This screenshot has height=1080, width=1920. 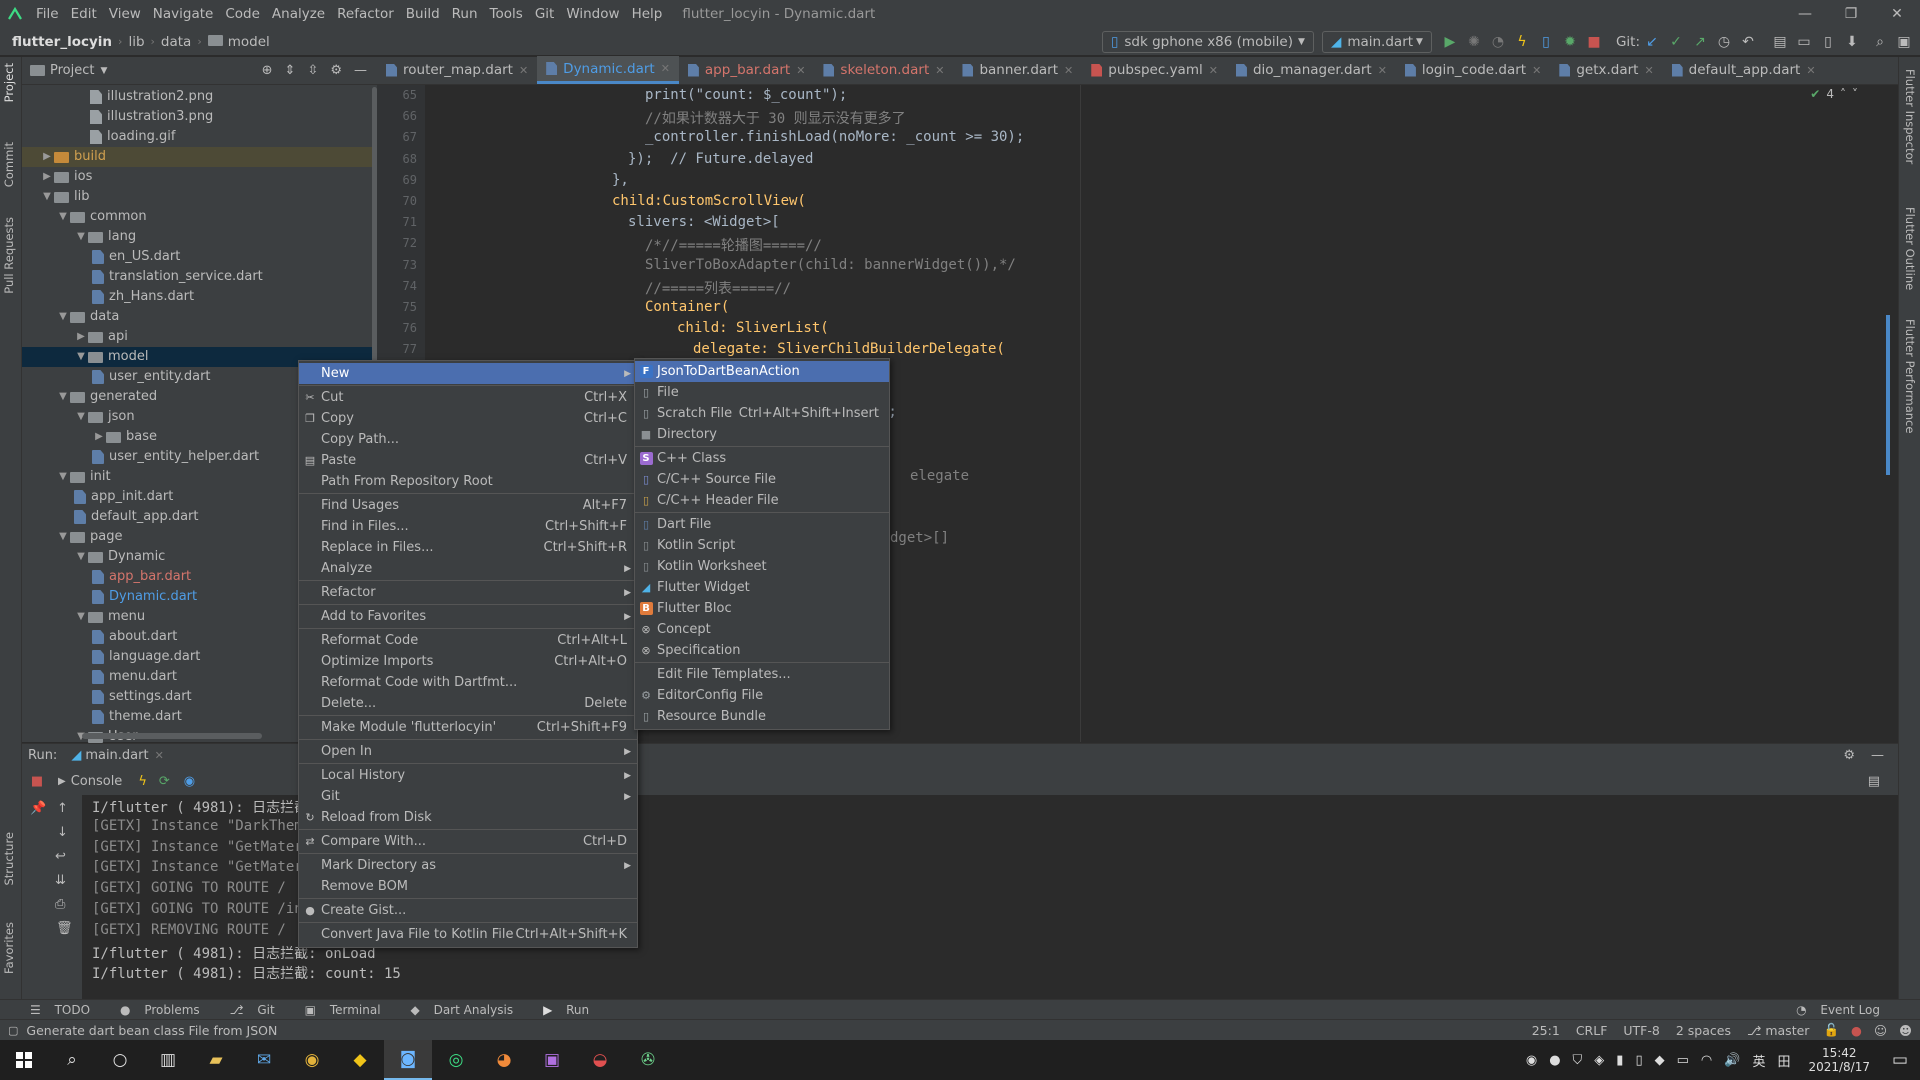 I want to click on tree-item: ▼ json, so click(x=104, y=417).